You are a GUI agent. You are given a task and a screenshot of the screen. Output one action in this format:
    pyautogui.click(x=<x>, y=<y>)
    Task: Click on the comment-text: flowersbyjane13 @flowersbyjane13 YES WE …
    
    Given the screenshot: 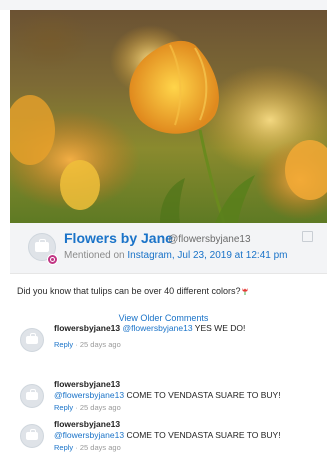 What is the action you would take?
    pyautogui.click(x=189, y=328)
    